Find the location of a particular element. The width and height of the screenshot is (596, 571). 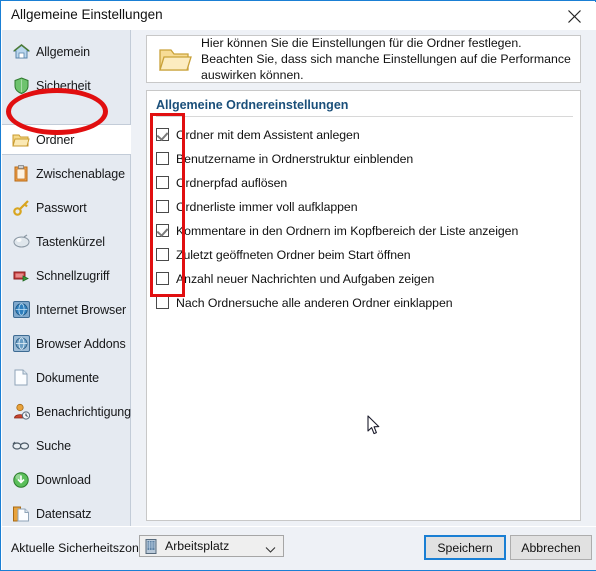

sidebar-item-passwort: Passwort is located at coordinates (66, 207).